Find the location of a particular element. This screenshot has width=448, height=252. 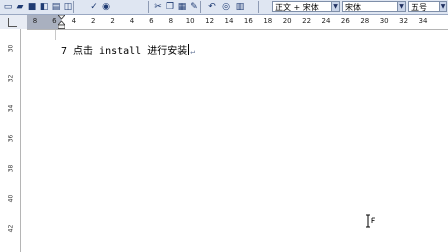

horizontal-ruler: 8 6 4 2 2 4 6 8 10 12 14 16 18 20 22 24 26 28 30 32 34 is located at coordinates (237, 22).